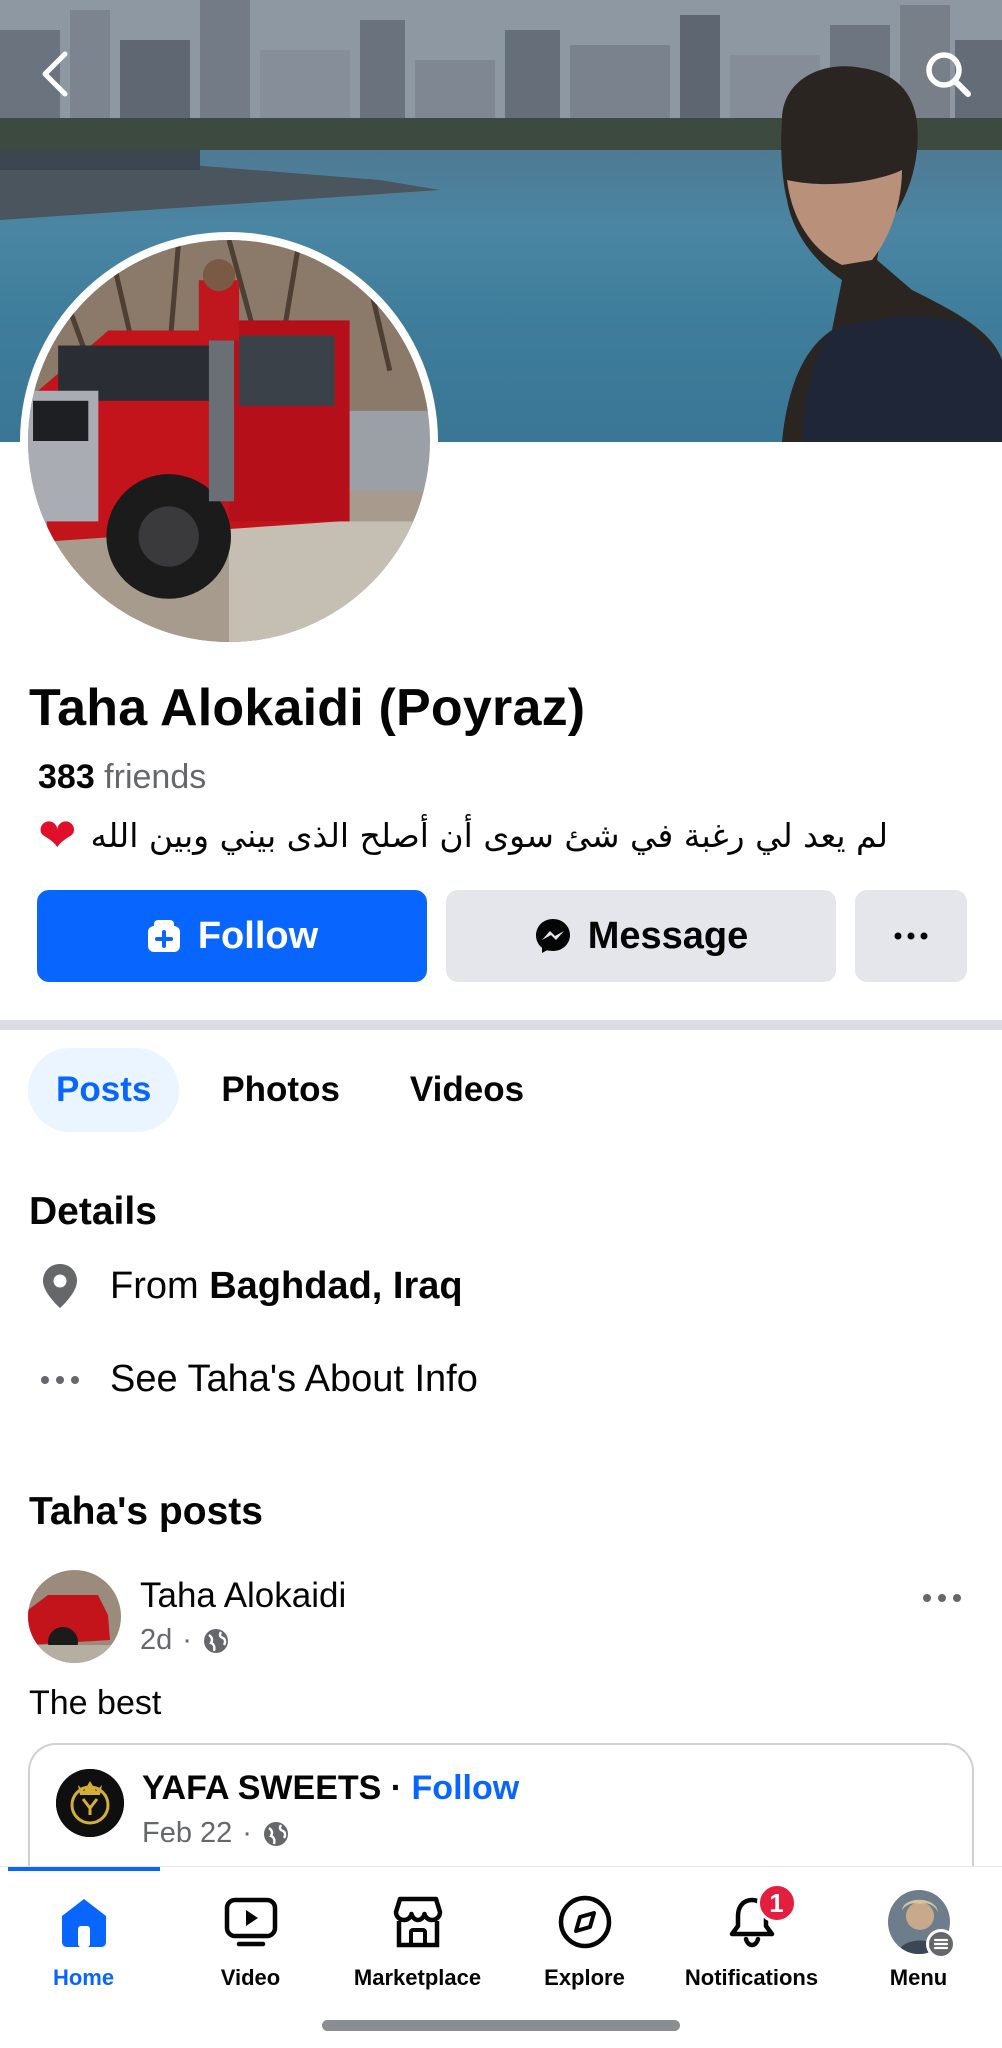  What do you see at coordinates (163, 936) in the screenshot?
I see `follow-user-icon` at bounding box center [163, 936].